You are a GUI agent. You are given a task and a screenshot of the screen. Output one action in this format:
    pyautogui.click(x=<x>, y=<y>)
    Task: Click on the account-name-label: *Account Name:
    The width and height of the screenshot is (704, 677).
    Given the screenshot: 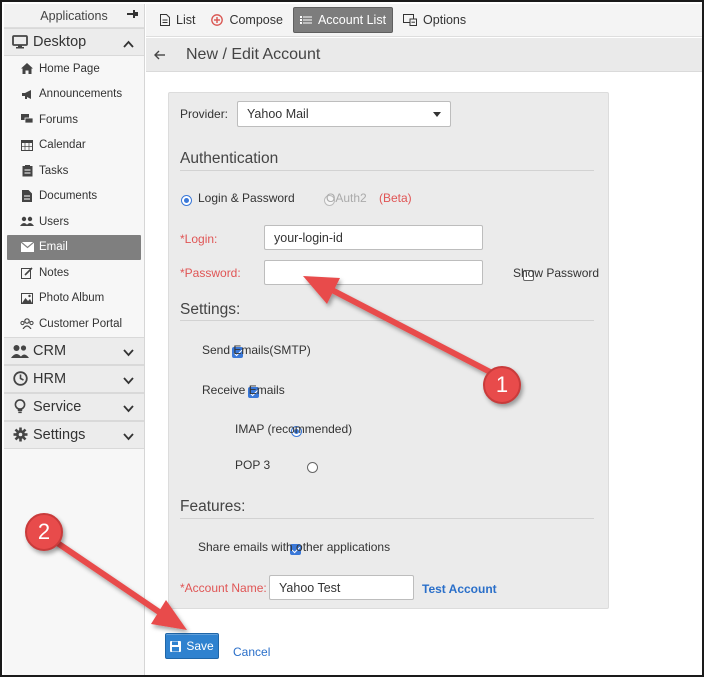 What is the action you would take?
    pyautogui.click(x=223, y=588)
    